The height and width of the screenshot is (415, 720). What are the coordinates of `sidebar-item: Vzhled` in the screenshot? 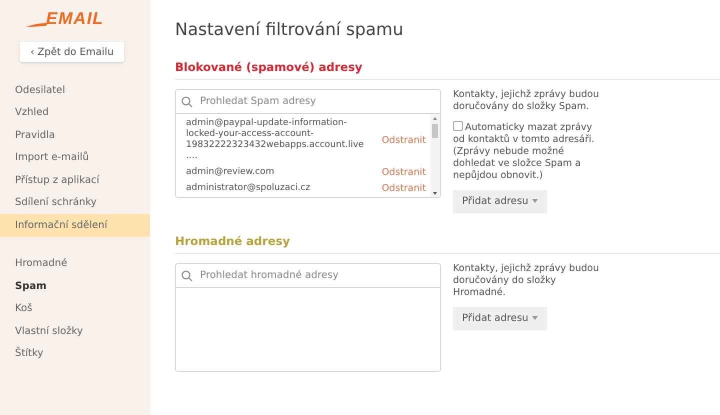 It's located at (75, 113).